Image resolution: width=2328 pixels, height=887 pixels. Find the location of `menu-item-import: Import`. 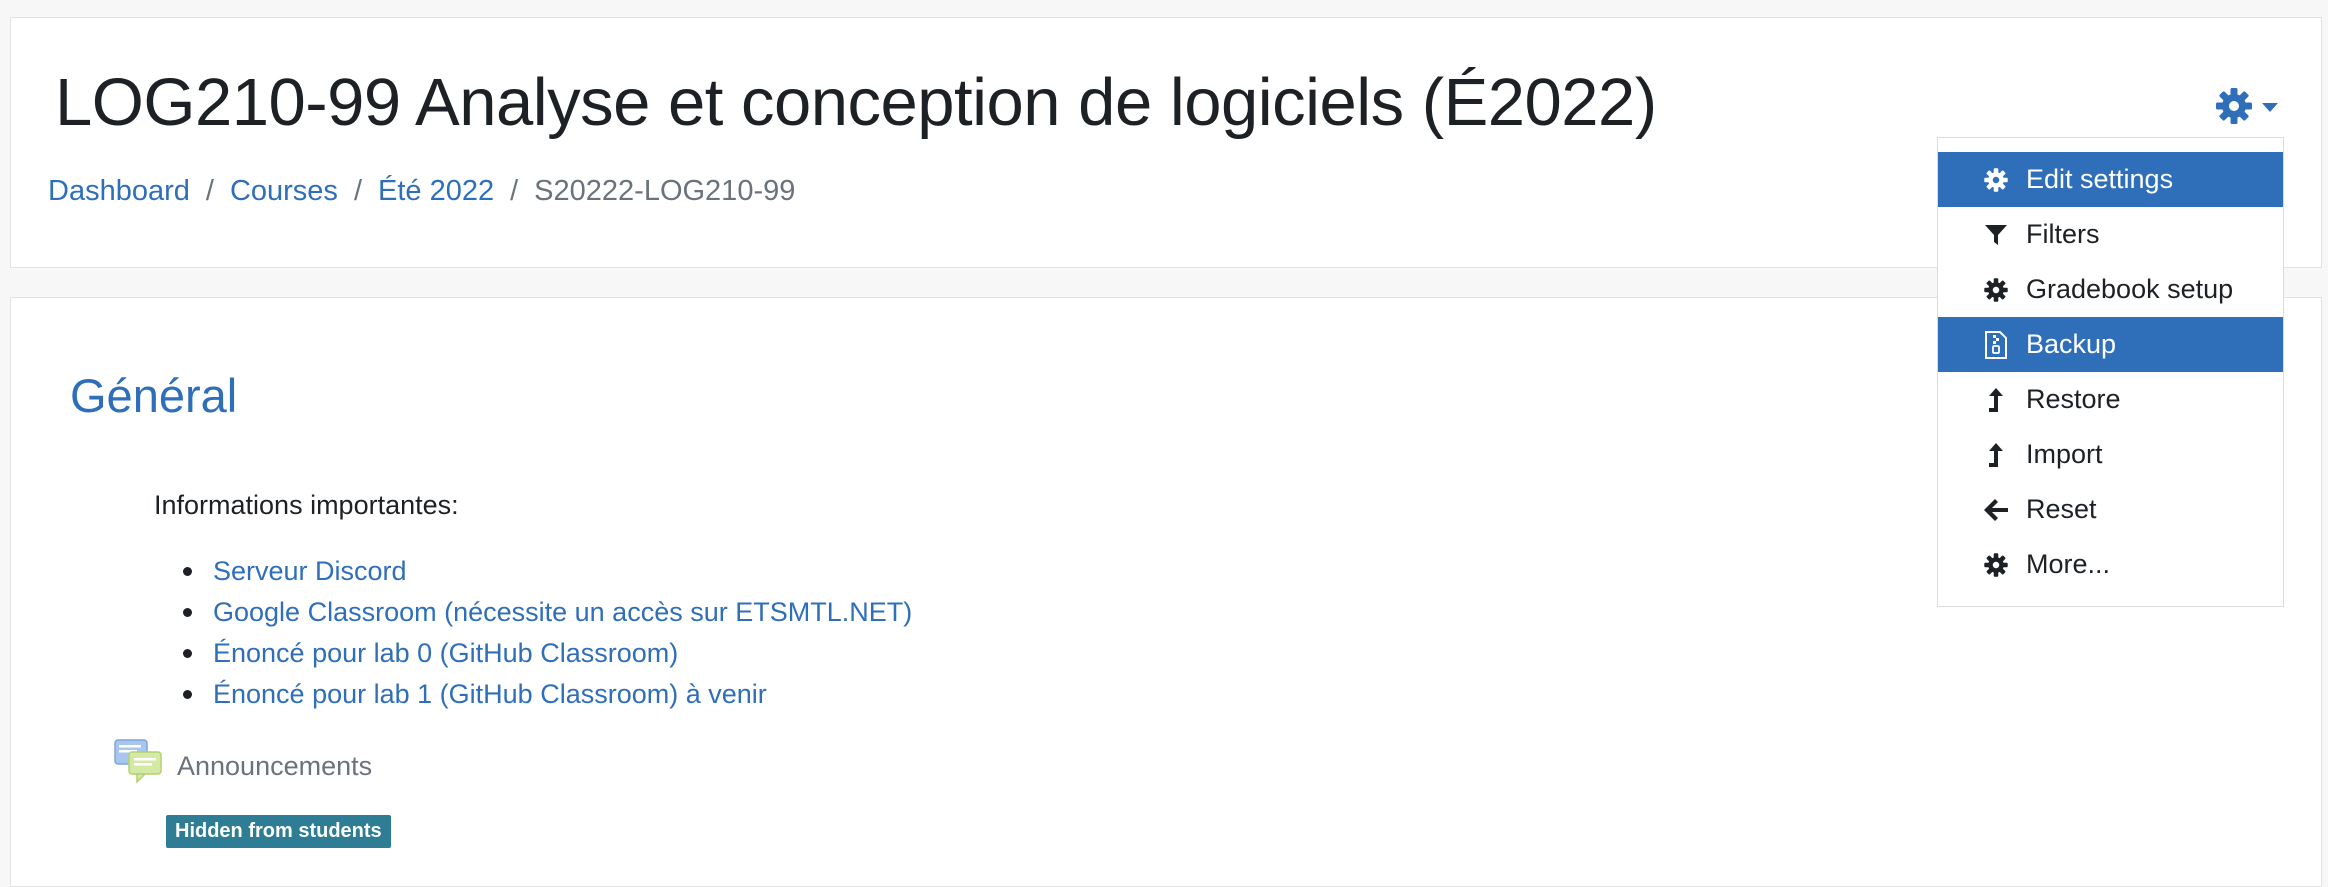

menu-item-import: Import is located at coordinates (2110, 454).